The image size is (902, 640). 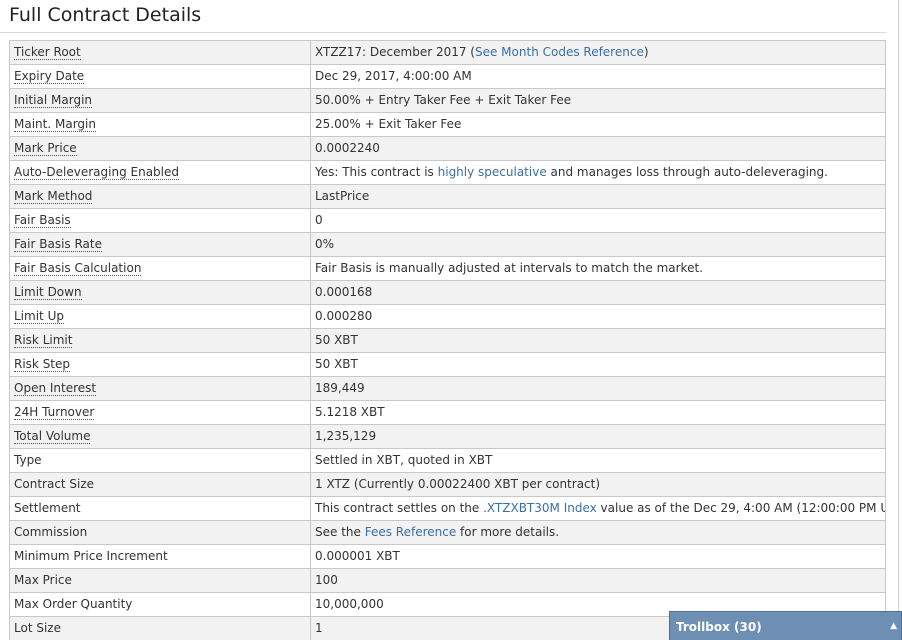 What do you see at coordinates (598, 244) in the screenshot?
I see `row-value-cell: 0%` at bounding box center [598, 244].